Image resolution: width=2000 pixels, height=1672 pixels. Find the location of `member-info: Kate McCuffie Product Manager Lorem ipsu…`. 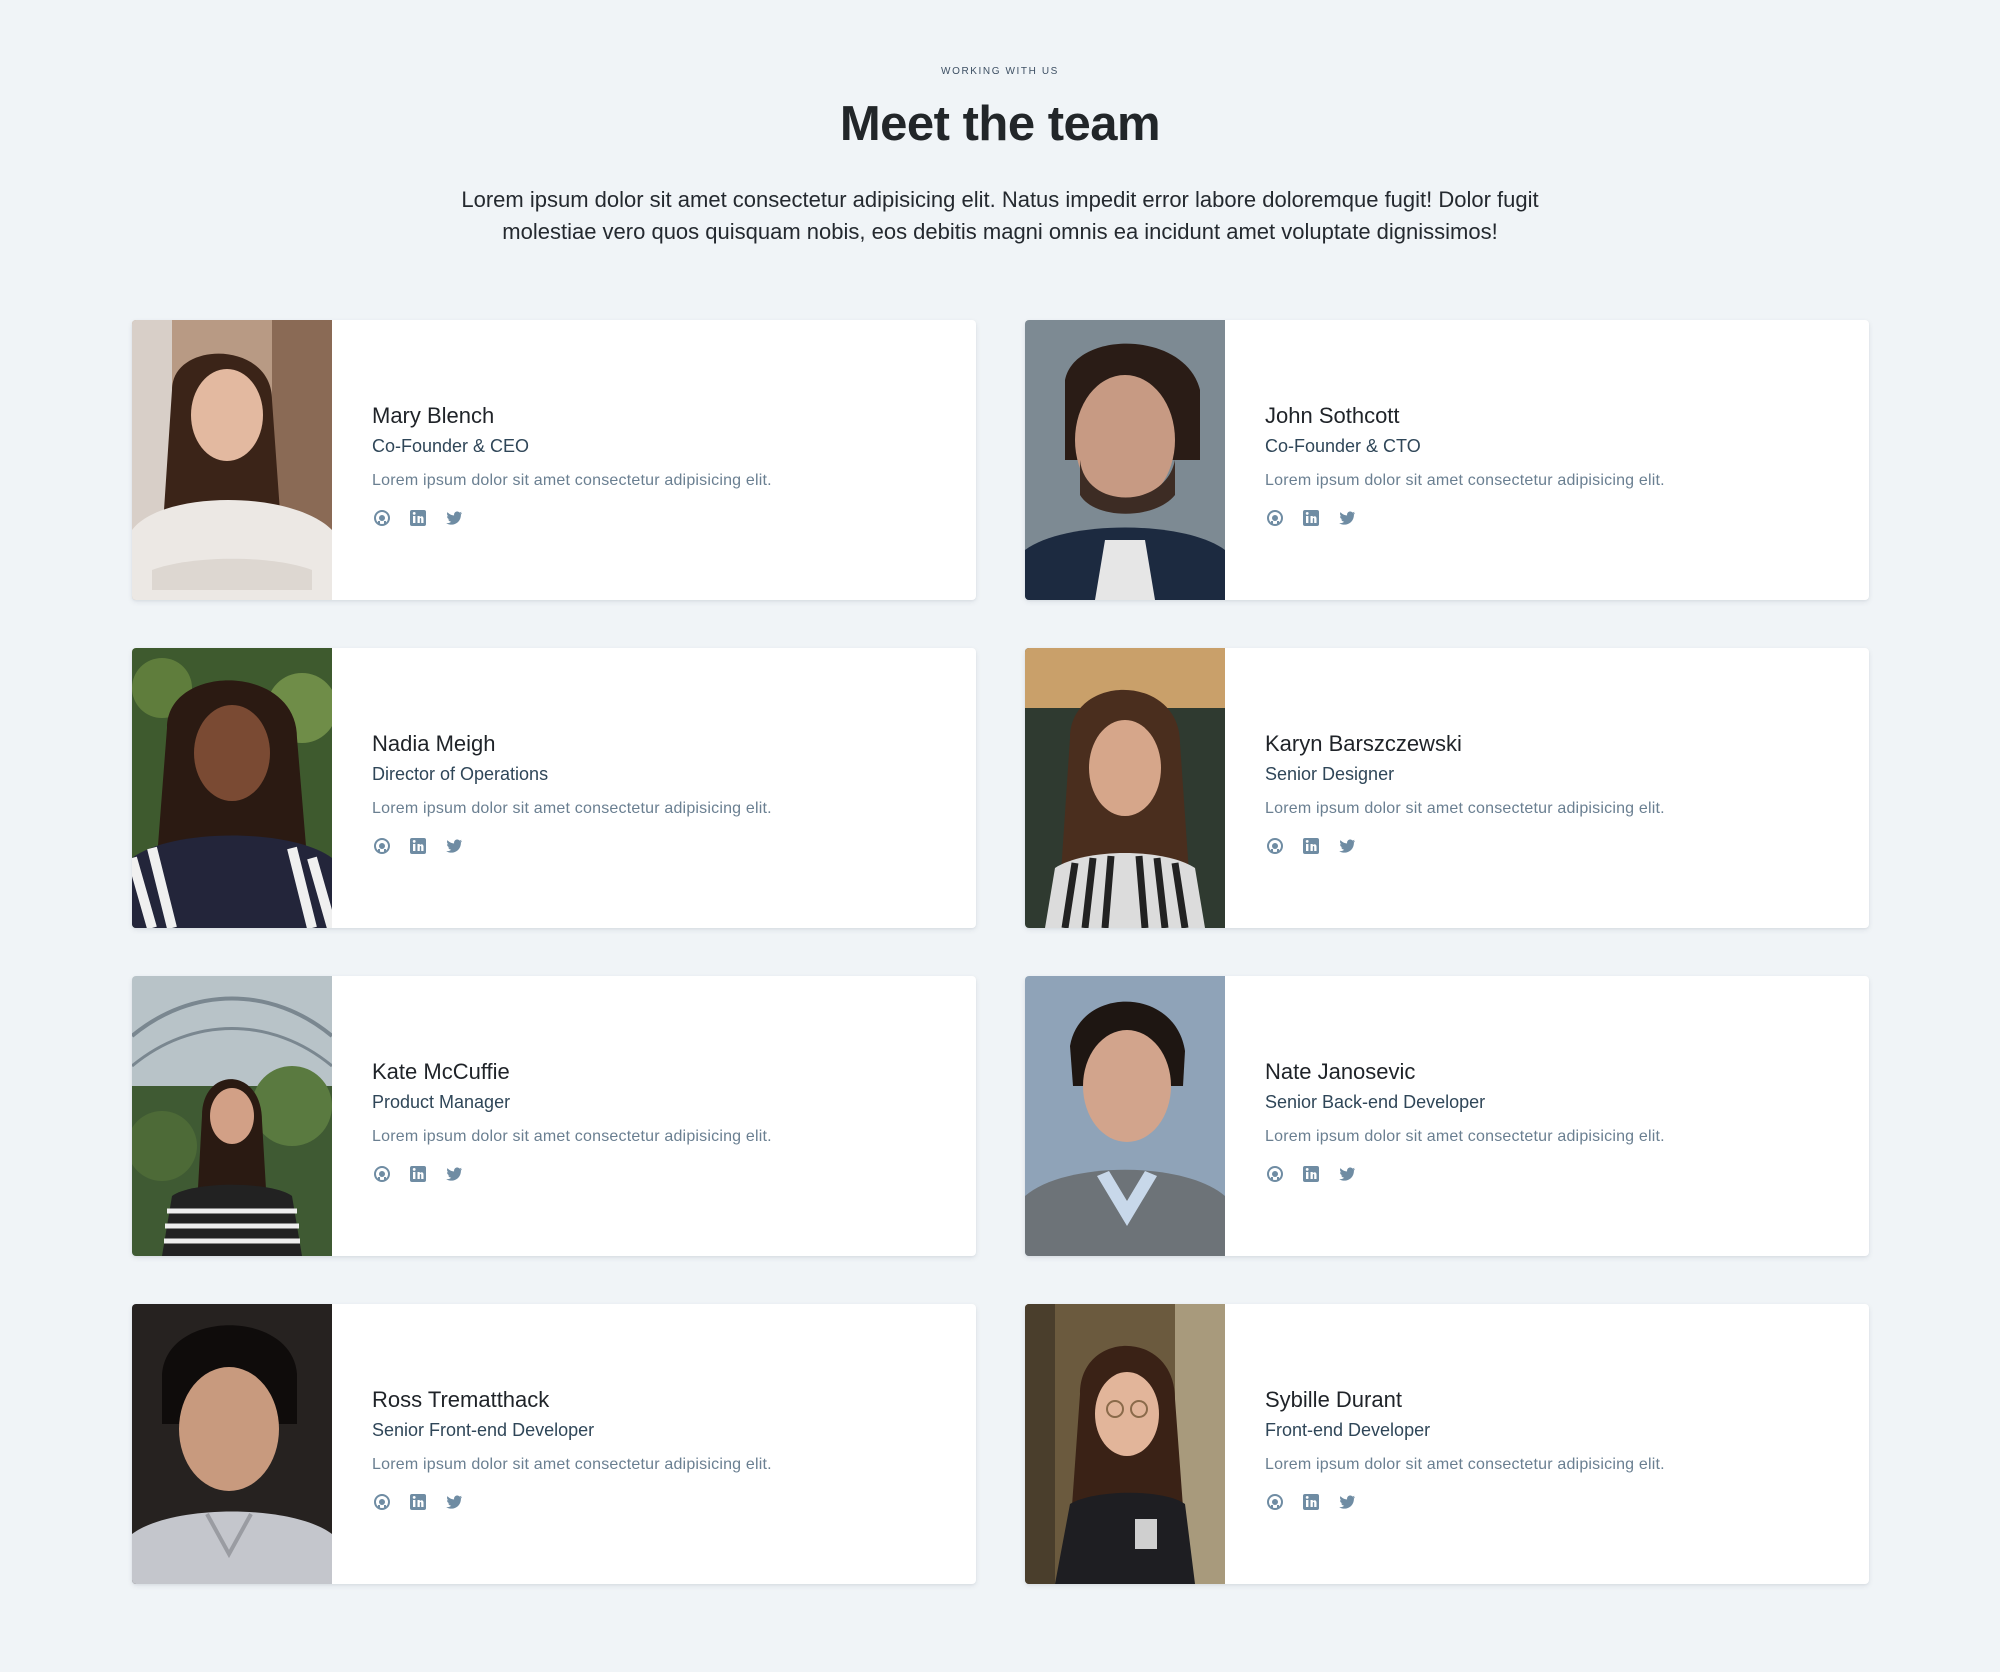

member-info: Kate McCuffie Product Manager Lorem ipsu… is located at coordinates (552, 1116).